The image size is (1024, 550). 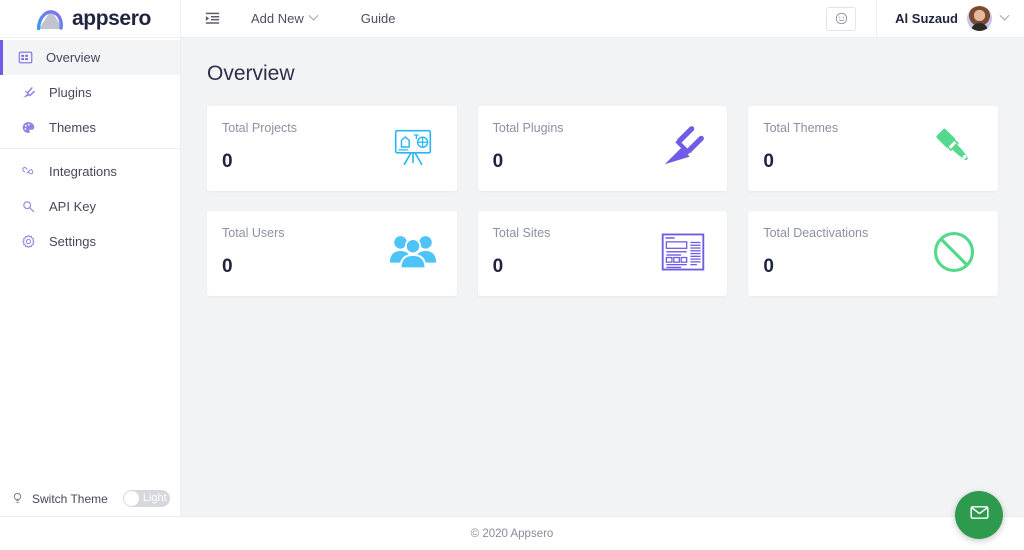 I want to click on switch-theme-row: Switch Theme Light, so click(x=90, y=498).